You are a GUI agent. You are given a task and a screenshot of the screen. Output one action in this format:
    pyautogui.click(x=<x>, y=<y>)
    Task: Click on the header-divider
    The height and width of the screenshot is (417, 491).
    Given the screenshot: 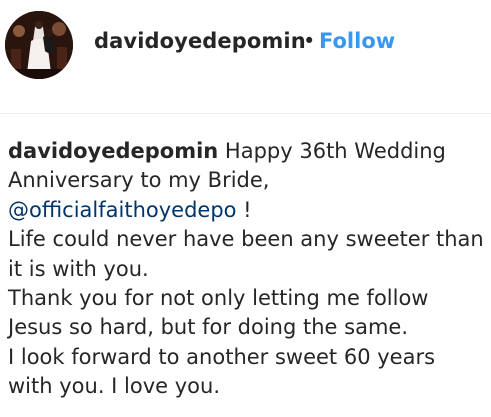 What is the action you would take?
    pyautogui.click(x=245, y=113)
    